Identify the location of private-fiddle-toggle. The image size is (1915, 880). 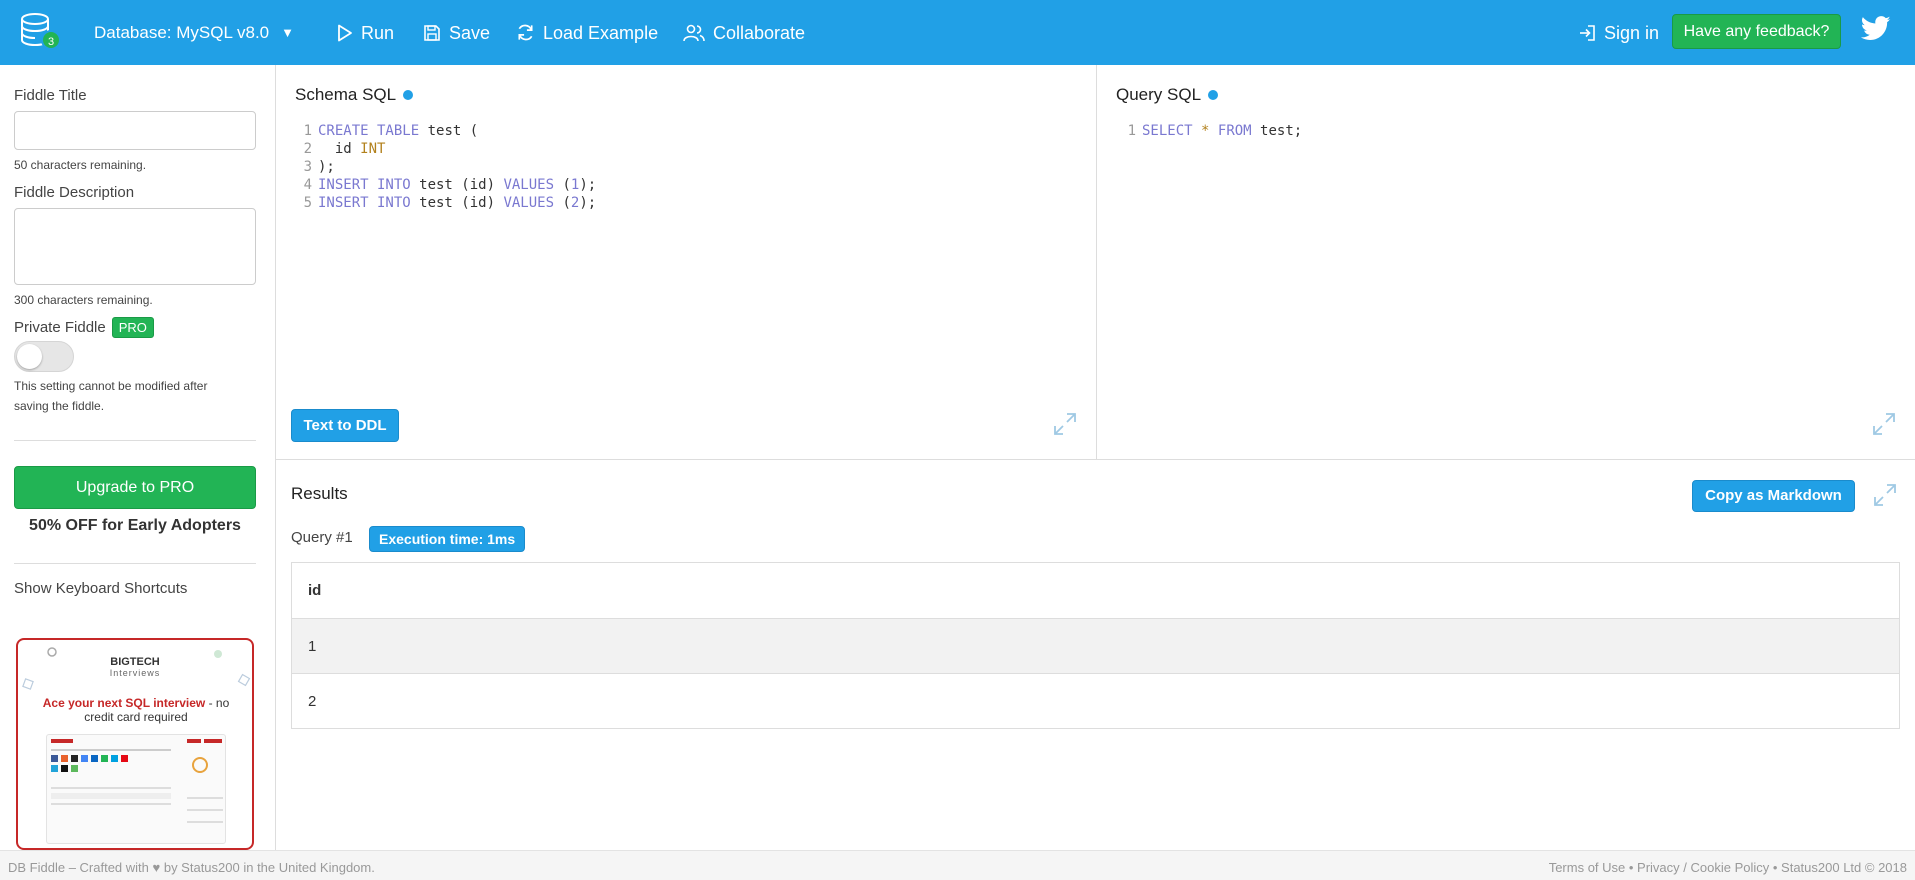
(44, 356).